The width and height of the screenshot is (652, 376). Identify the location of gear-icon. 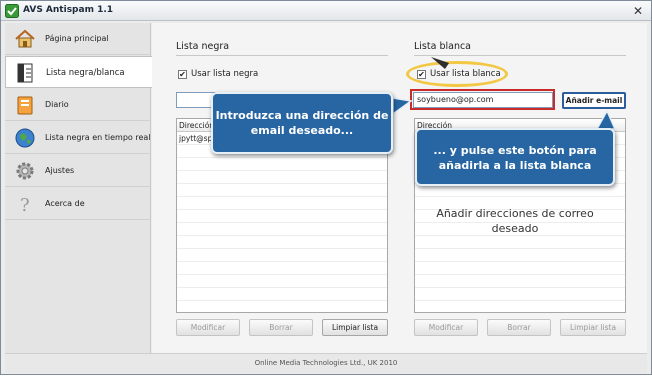
(25, 171).